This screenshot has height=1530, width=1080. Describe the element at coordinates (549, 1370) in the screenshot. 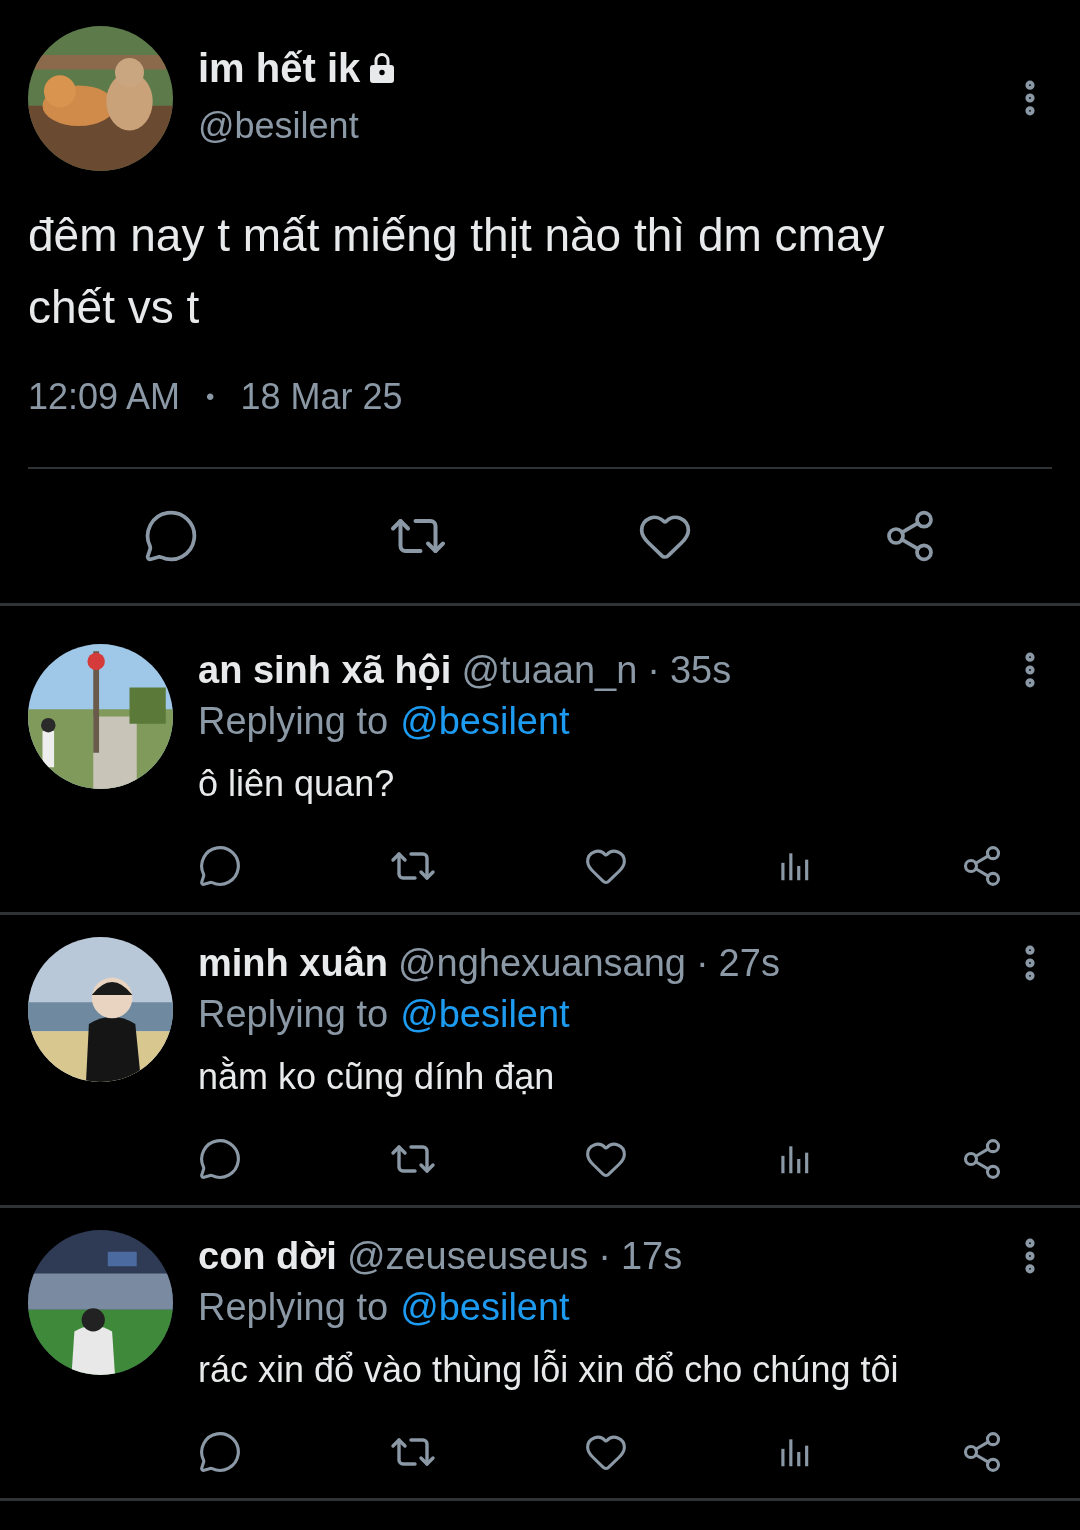

I see `reply-text: rác xin đổ vào thùng lỗi xin đổ cho chúng tôi` at that location.